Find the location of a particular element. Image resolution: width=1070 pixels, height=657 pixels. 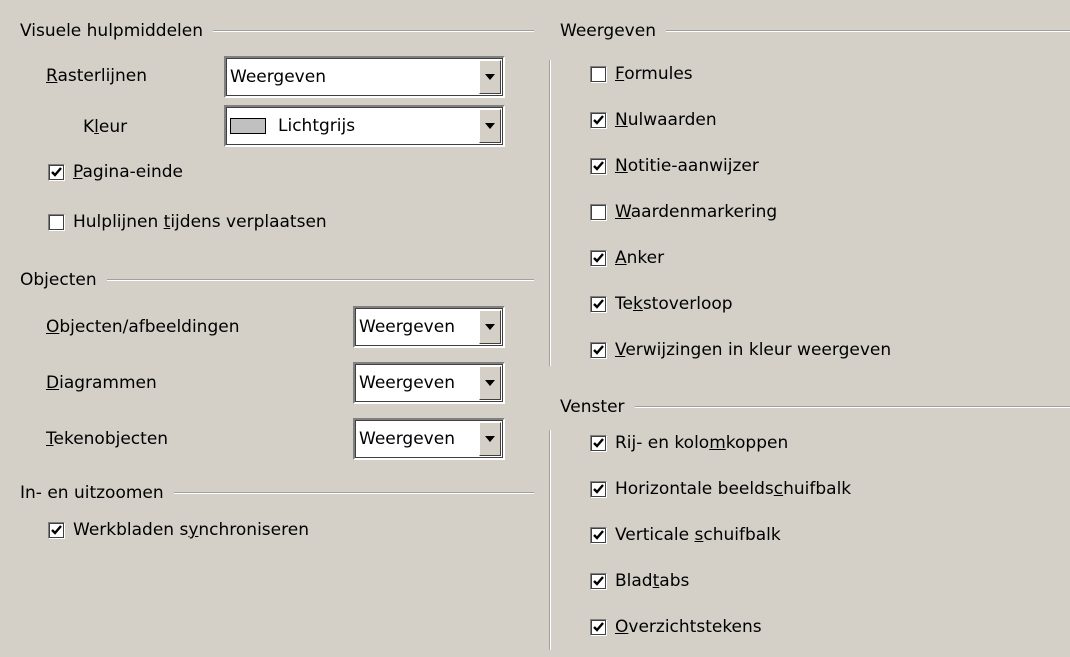

display-option-label: Nulwaarden is located at coordinates (666, 120).